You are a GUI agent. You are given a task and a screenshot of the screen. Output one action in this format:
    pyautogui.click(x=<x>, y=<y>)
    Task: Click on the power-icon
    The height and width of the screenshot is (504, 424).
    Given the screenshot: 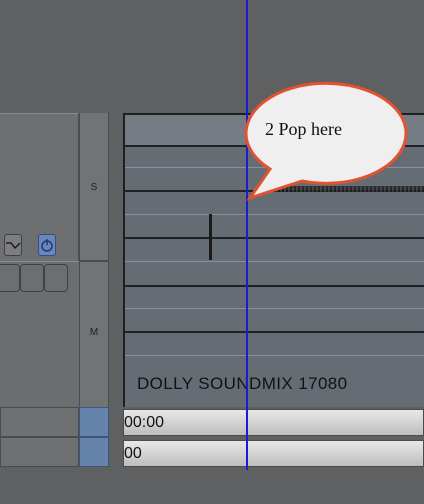 What is the action you would take?
    pyautogui.click(x=47, y=245)
    